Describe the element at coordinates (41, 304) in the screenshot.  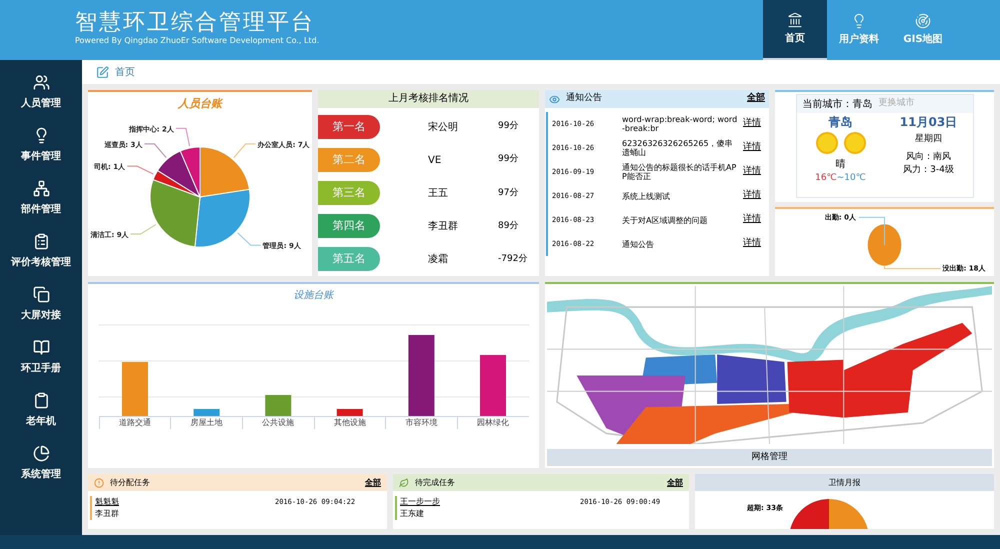
I see `sidebar-item: 大屏对接` at that location.